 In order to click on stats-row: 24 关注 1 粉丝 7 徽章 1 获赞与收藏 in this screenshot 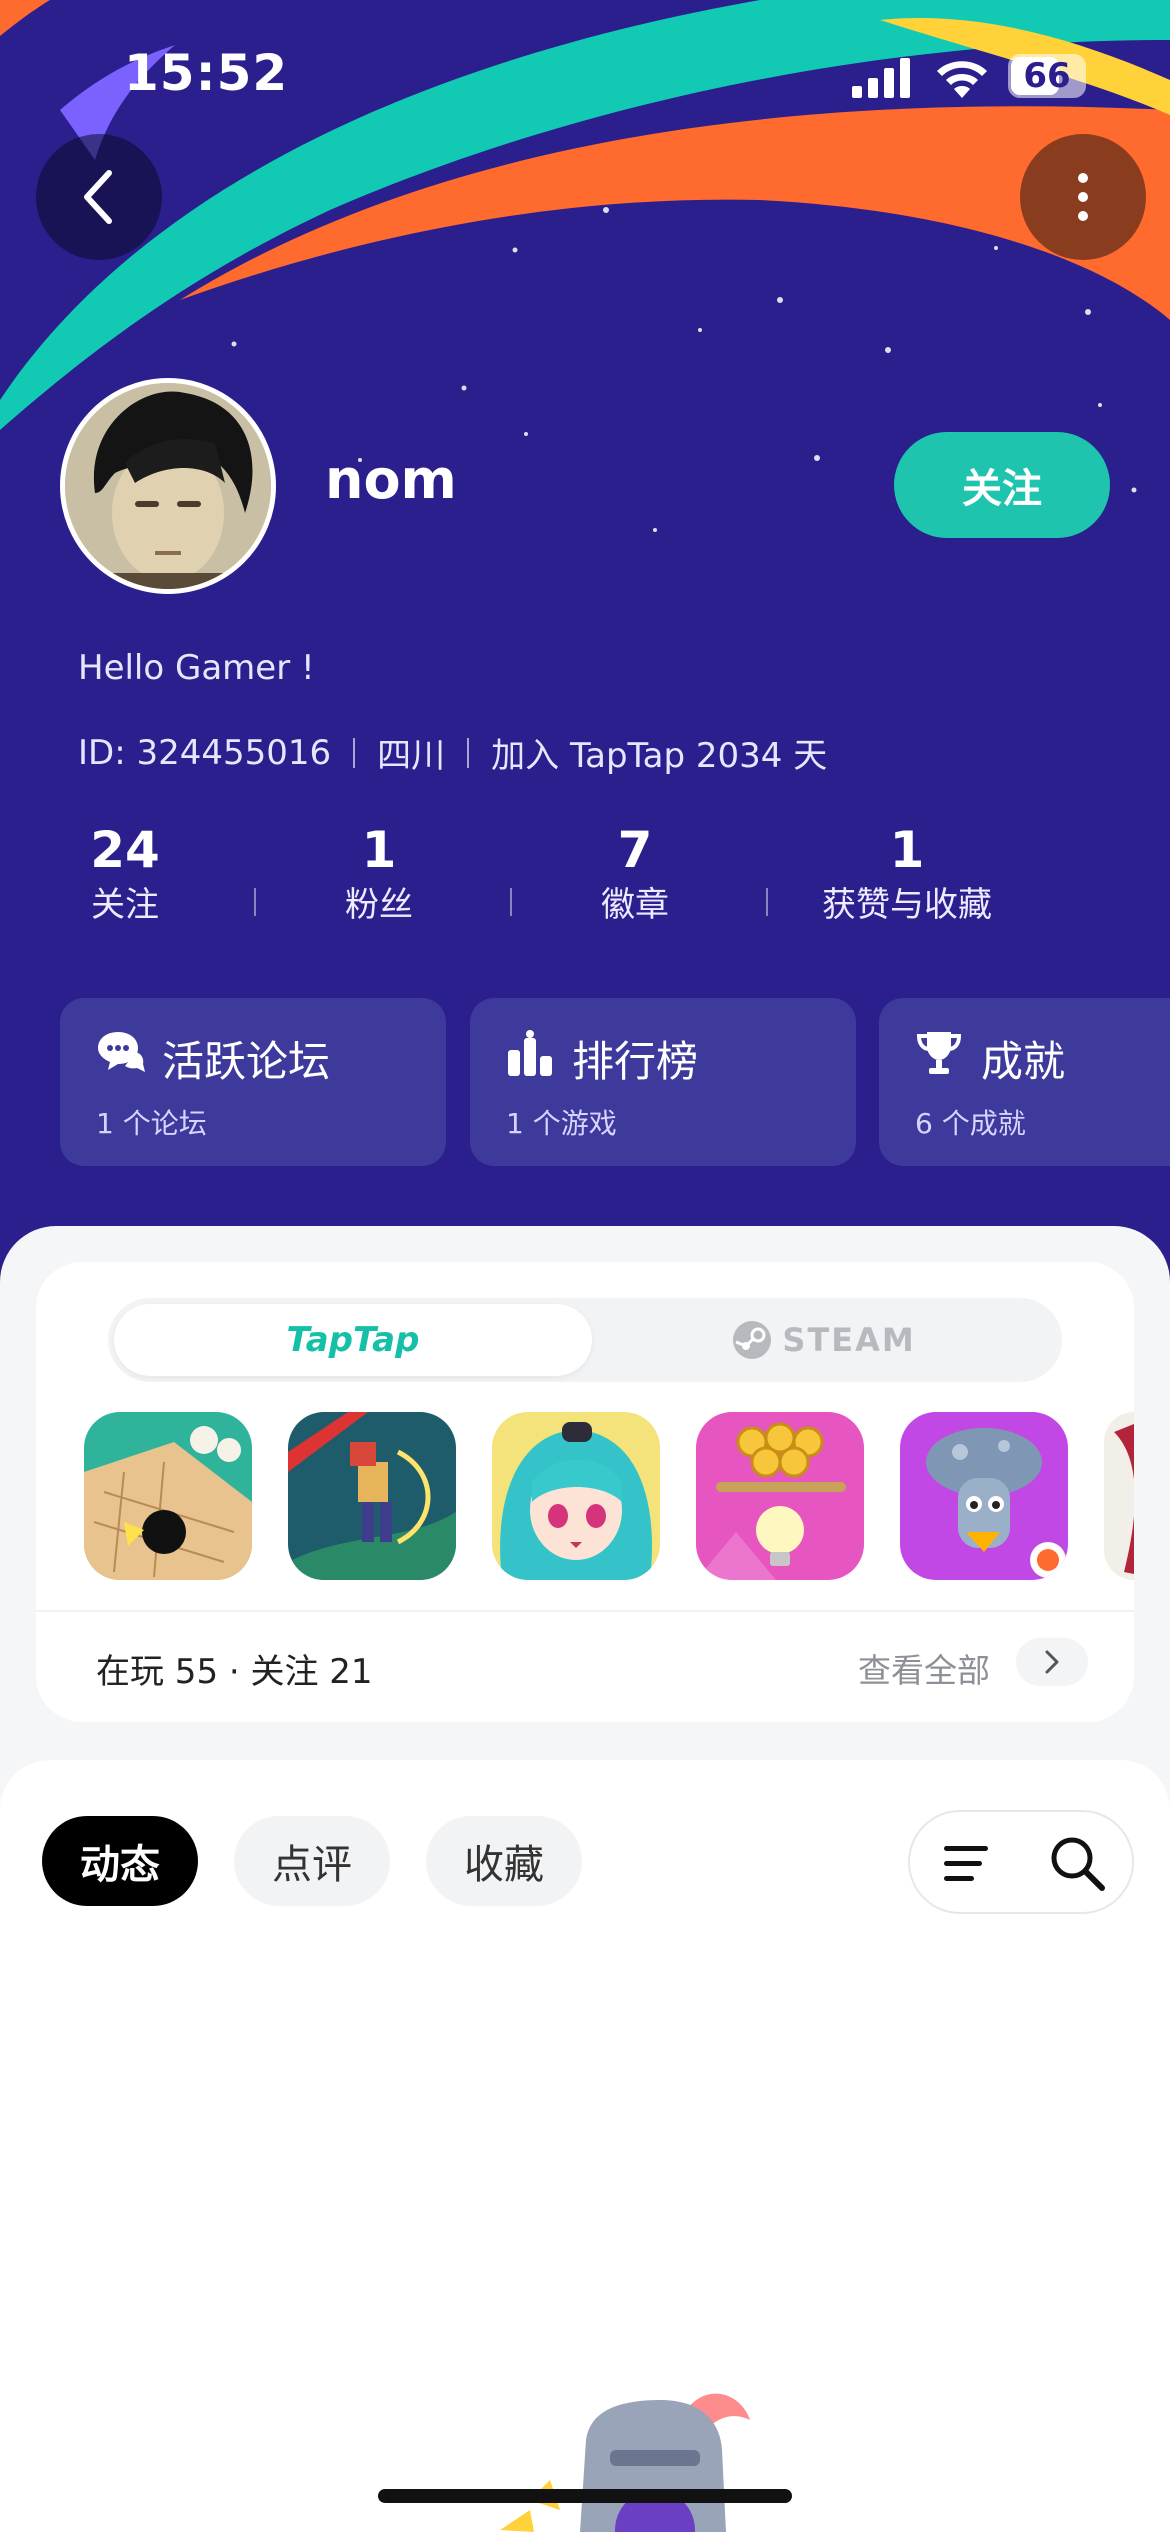, I will do `click(540, 875)`.